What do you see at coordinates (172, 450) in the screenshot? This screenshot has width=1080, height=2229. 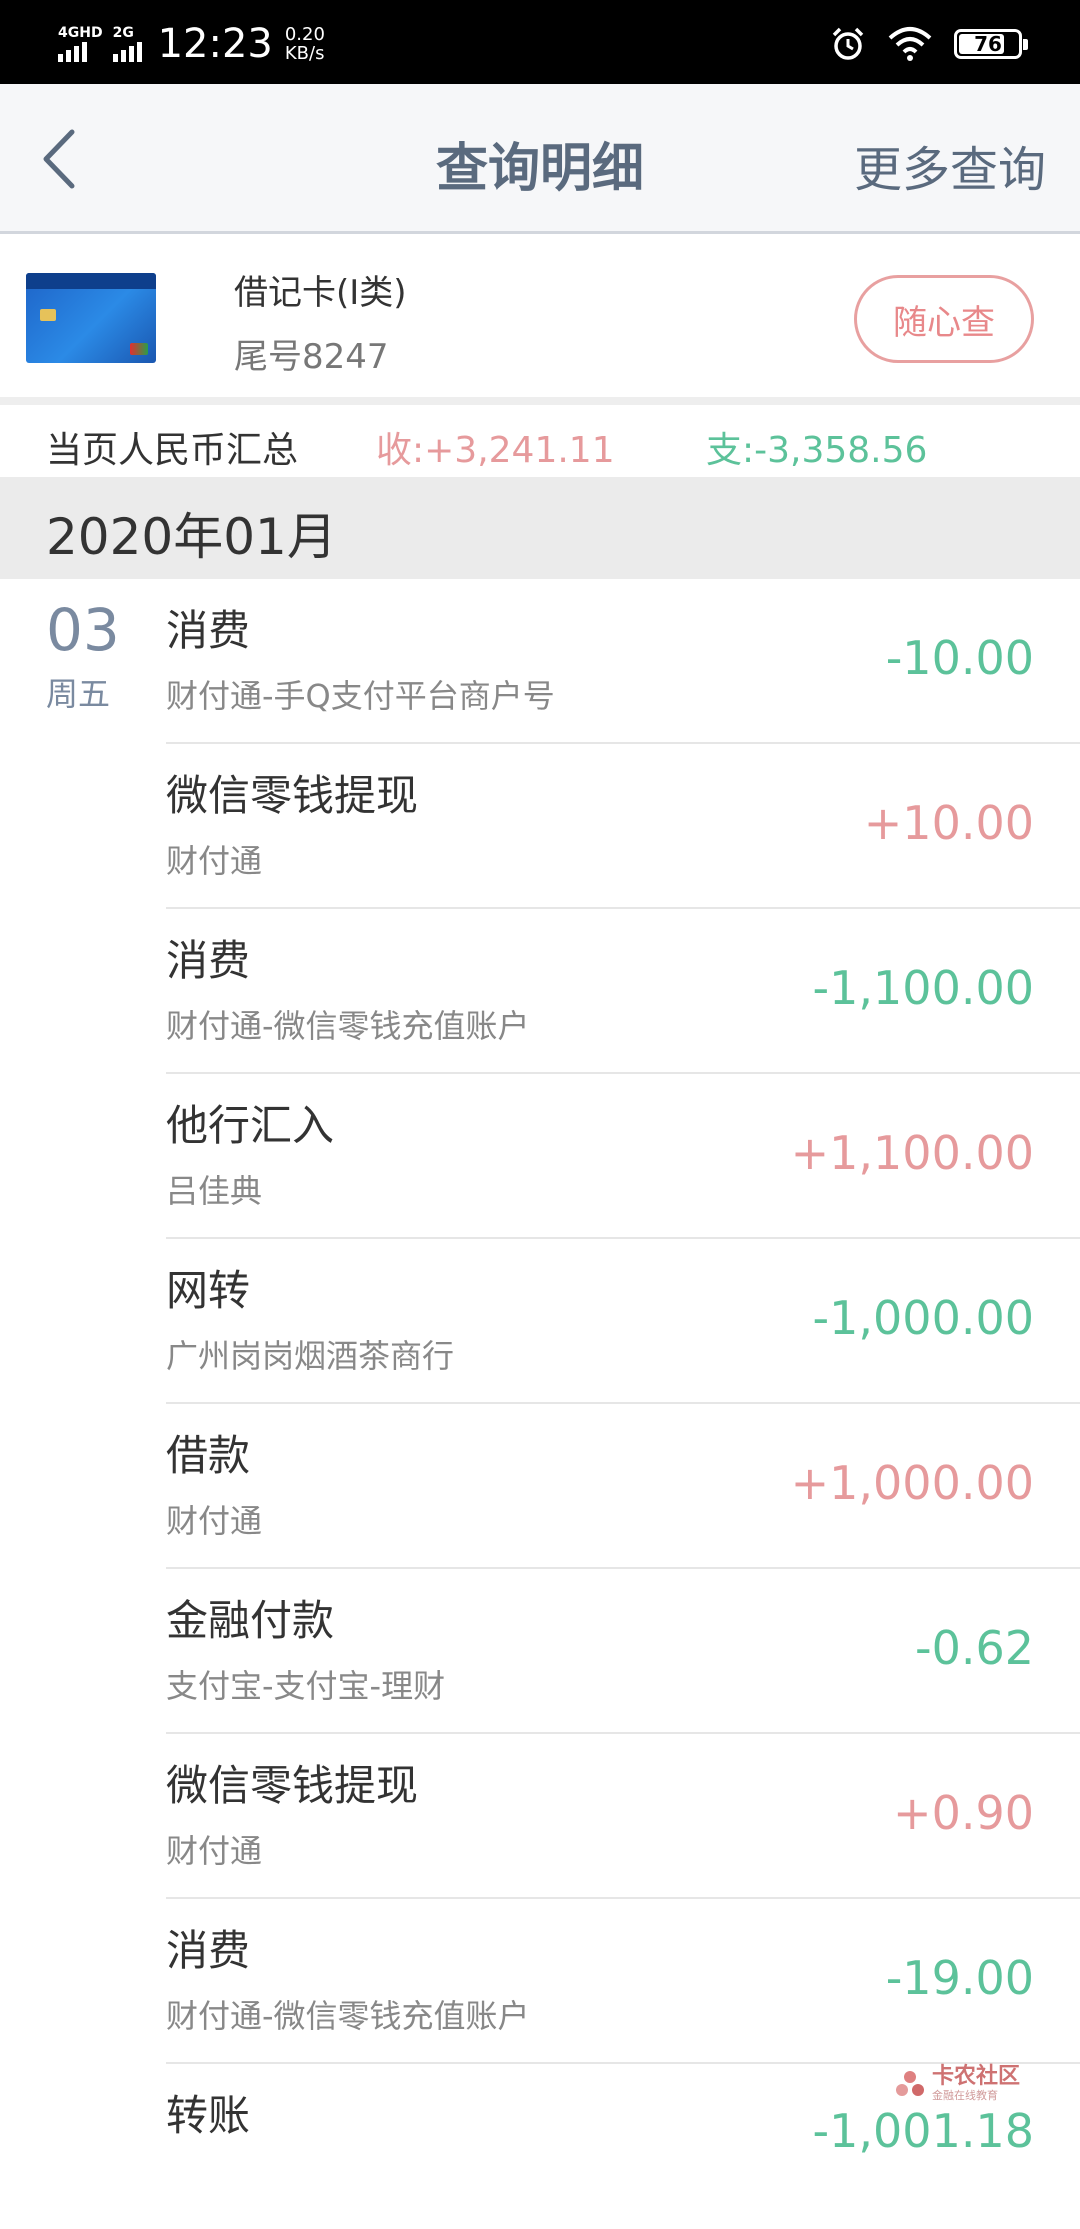 I see `summary-label: 当页人民币汇总` at bounding box center [172, 450].